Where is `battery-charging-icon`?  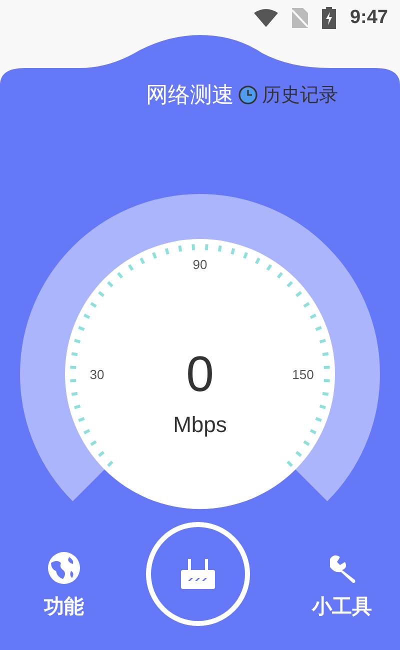 battery-charging-icon is located at coordinates (329, 17).